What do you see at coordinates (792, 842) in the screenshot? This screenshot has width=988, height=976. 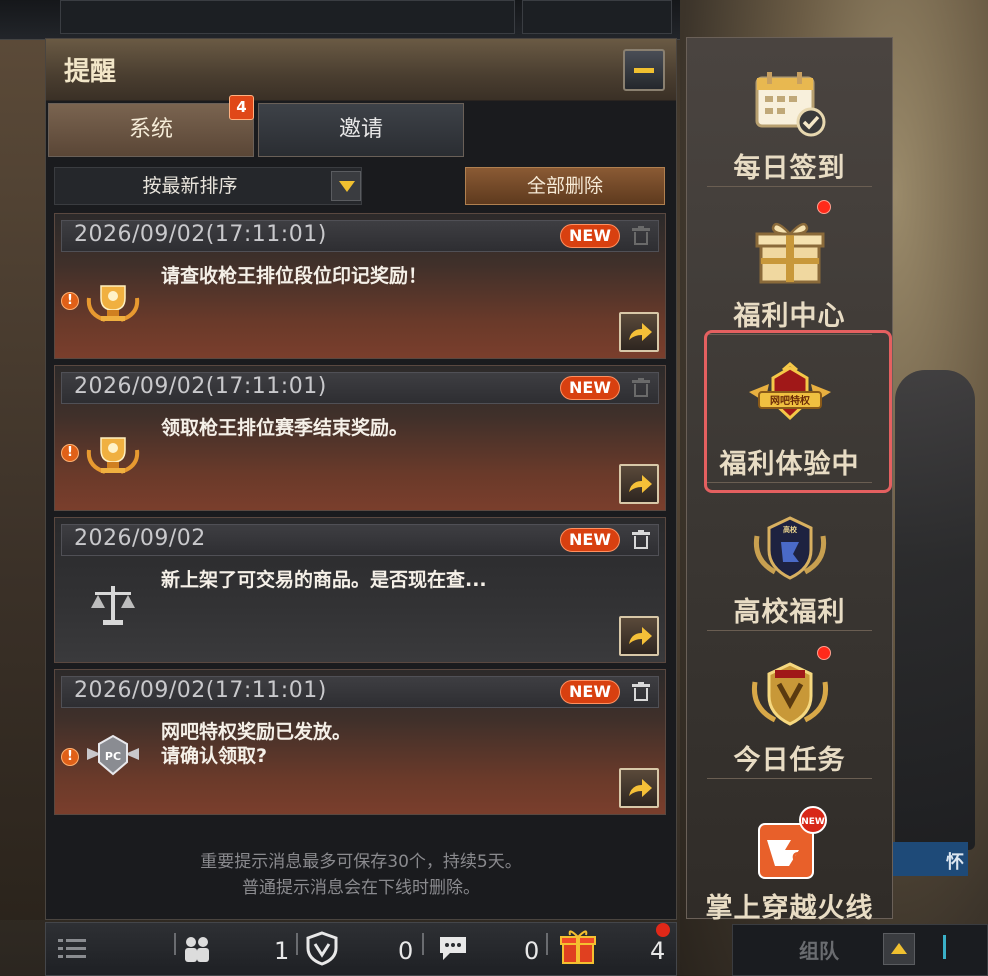 I see `cf-mobile-app-icon: CF NEW` at bounding box center [792, 842].